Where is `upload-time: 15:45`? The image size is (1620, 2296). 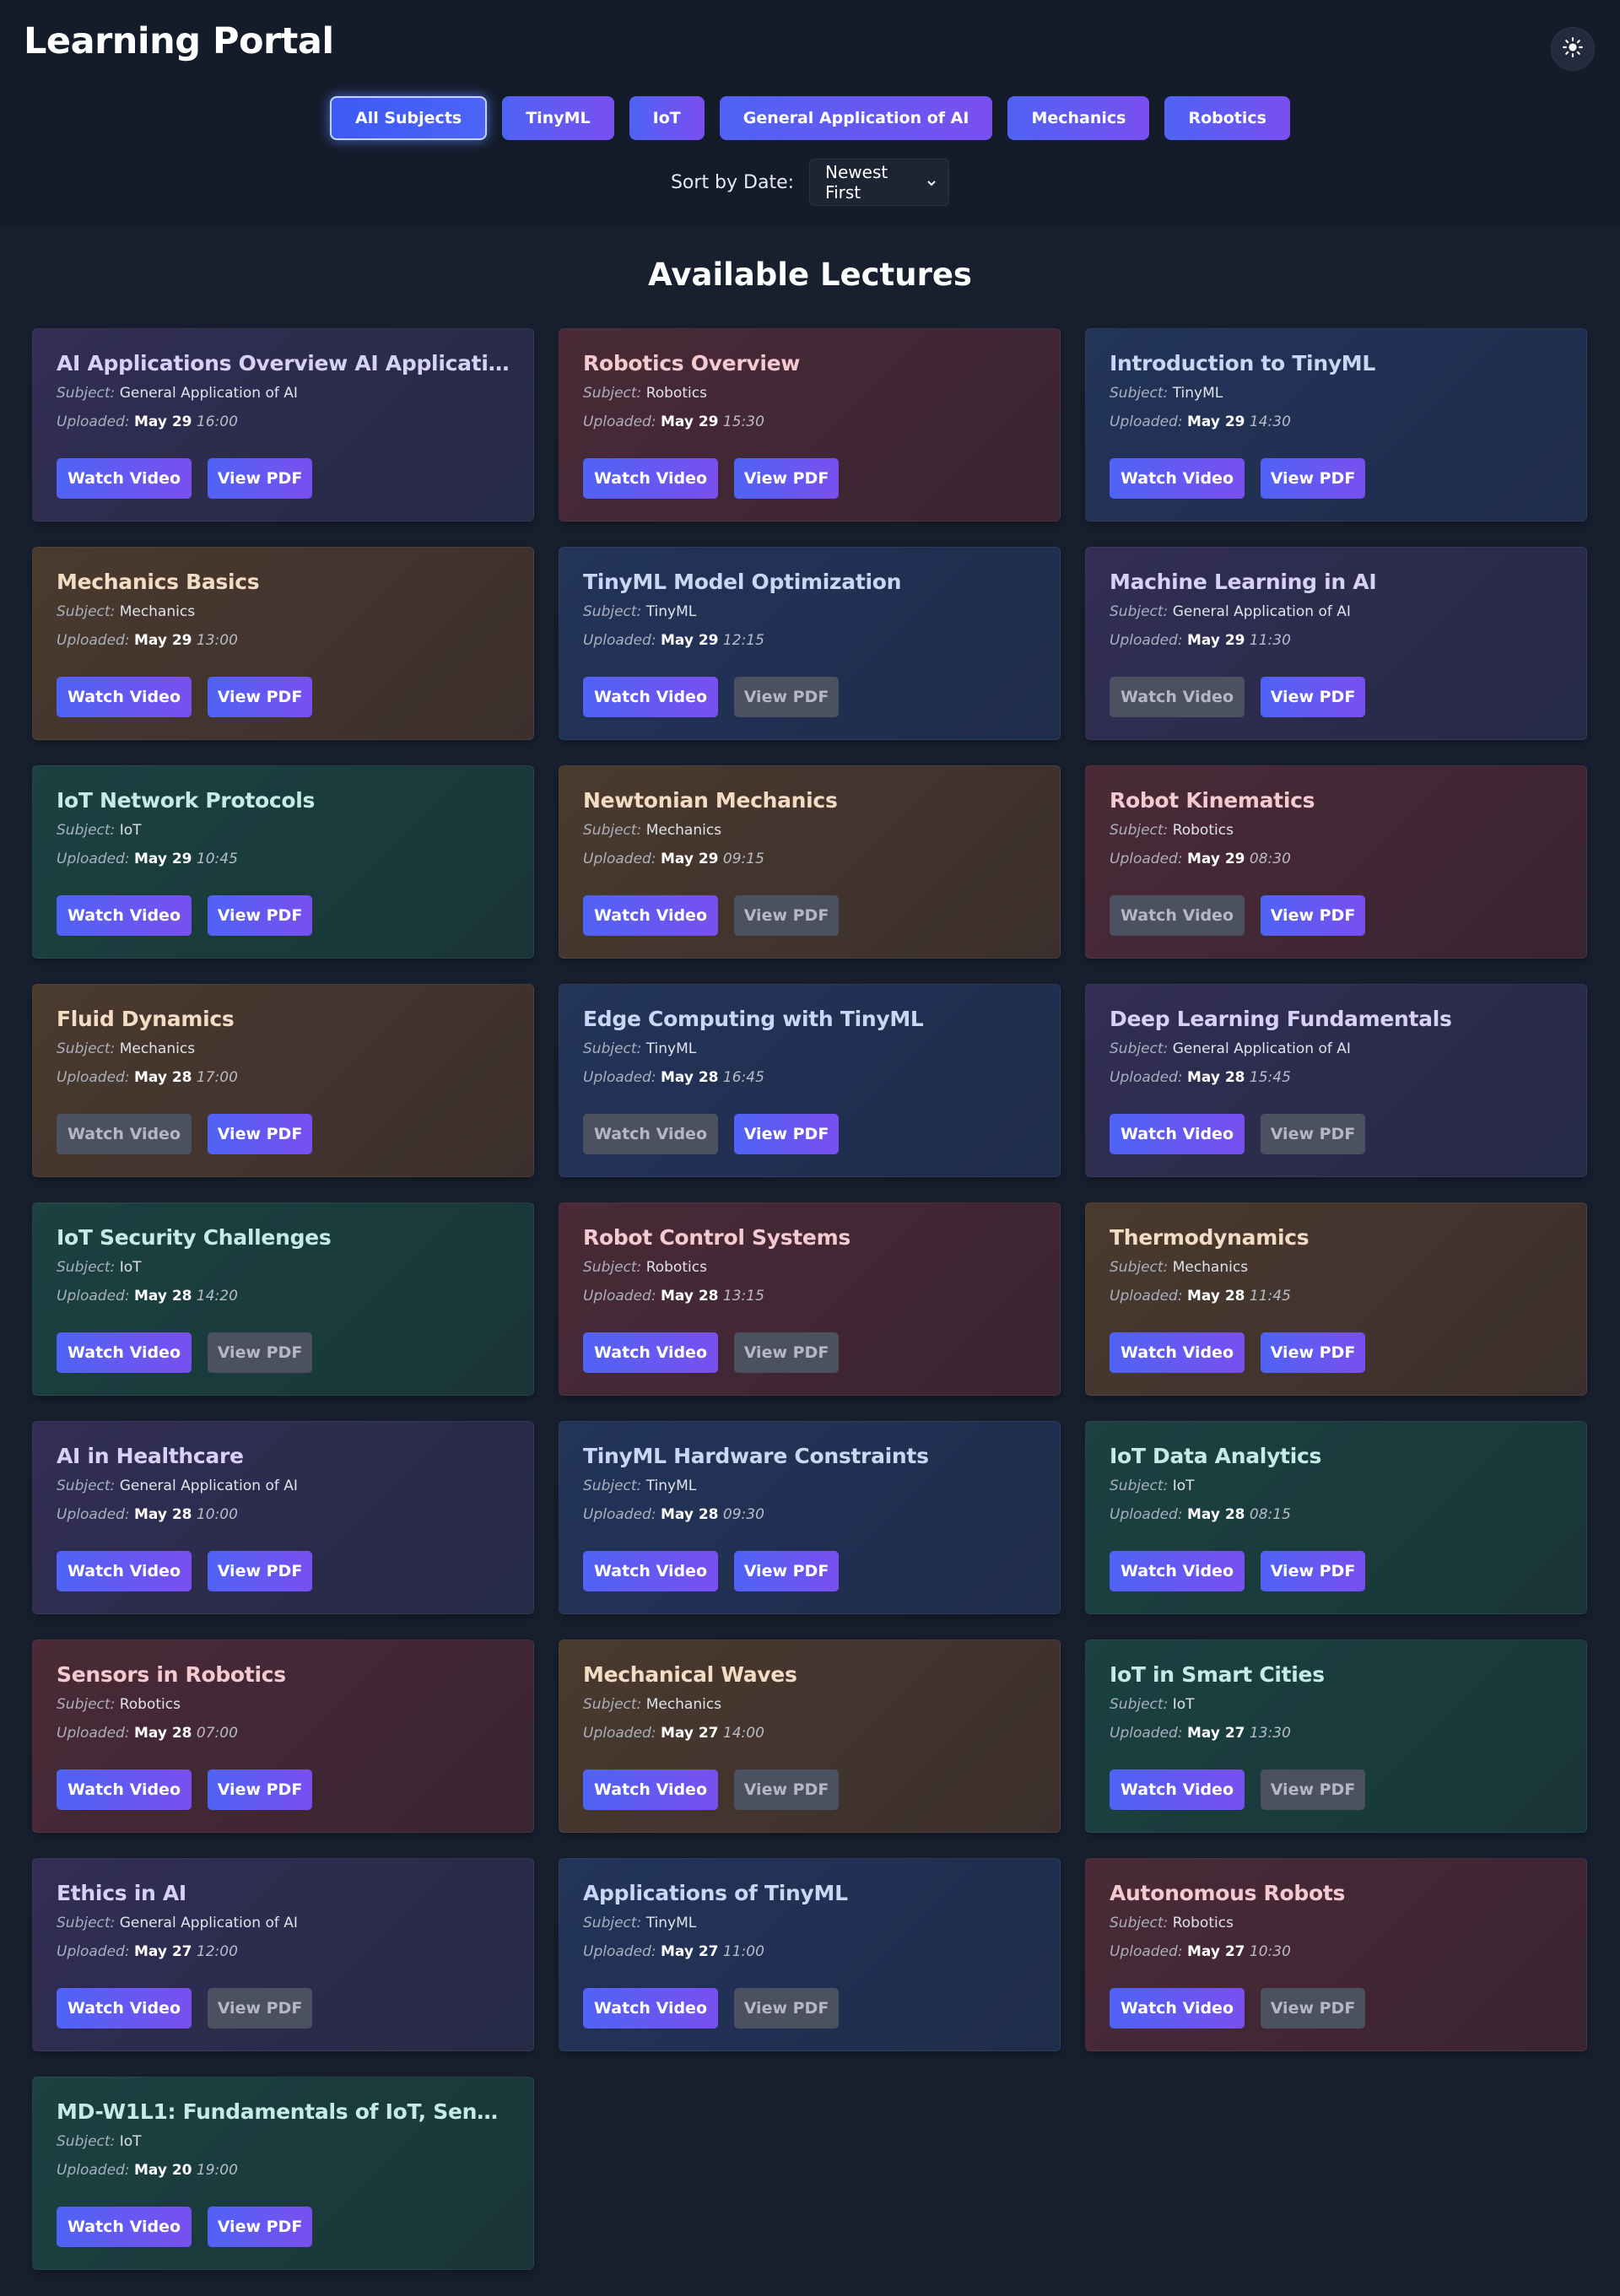
upload-time: 15:45 is located at coordinates (1270, 1077).